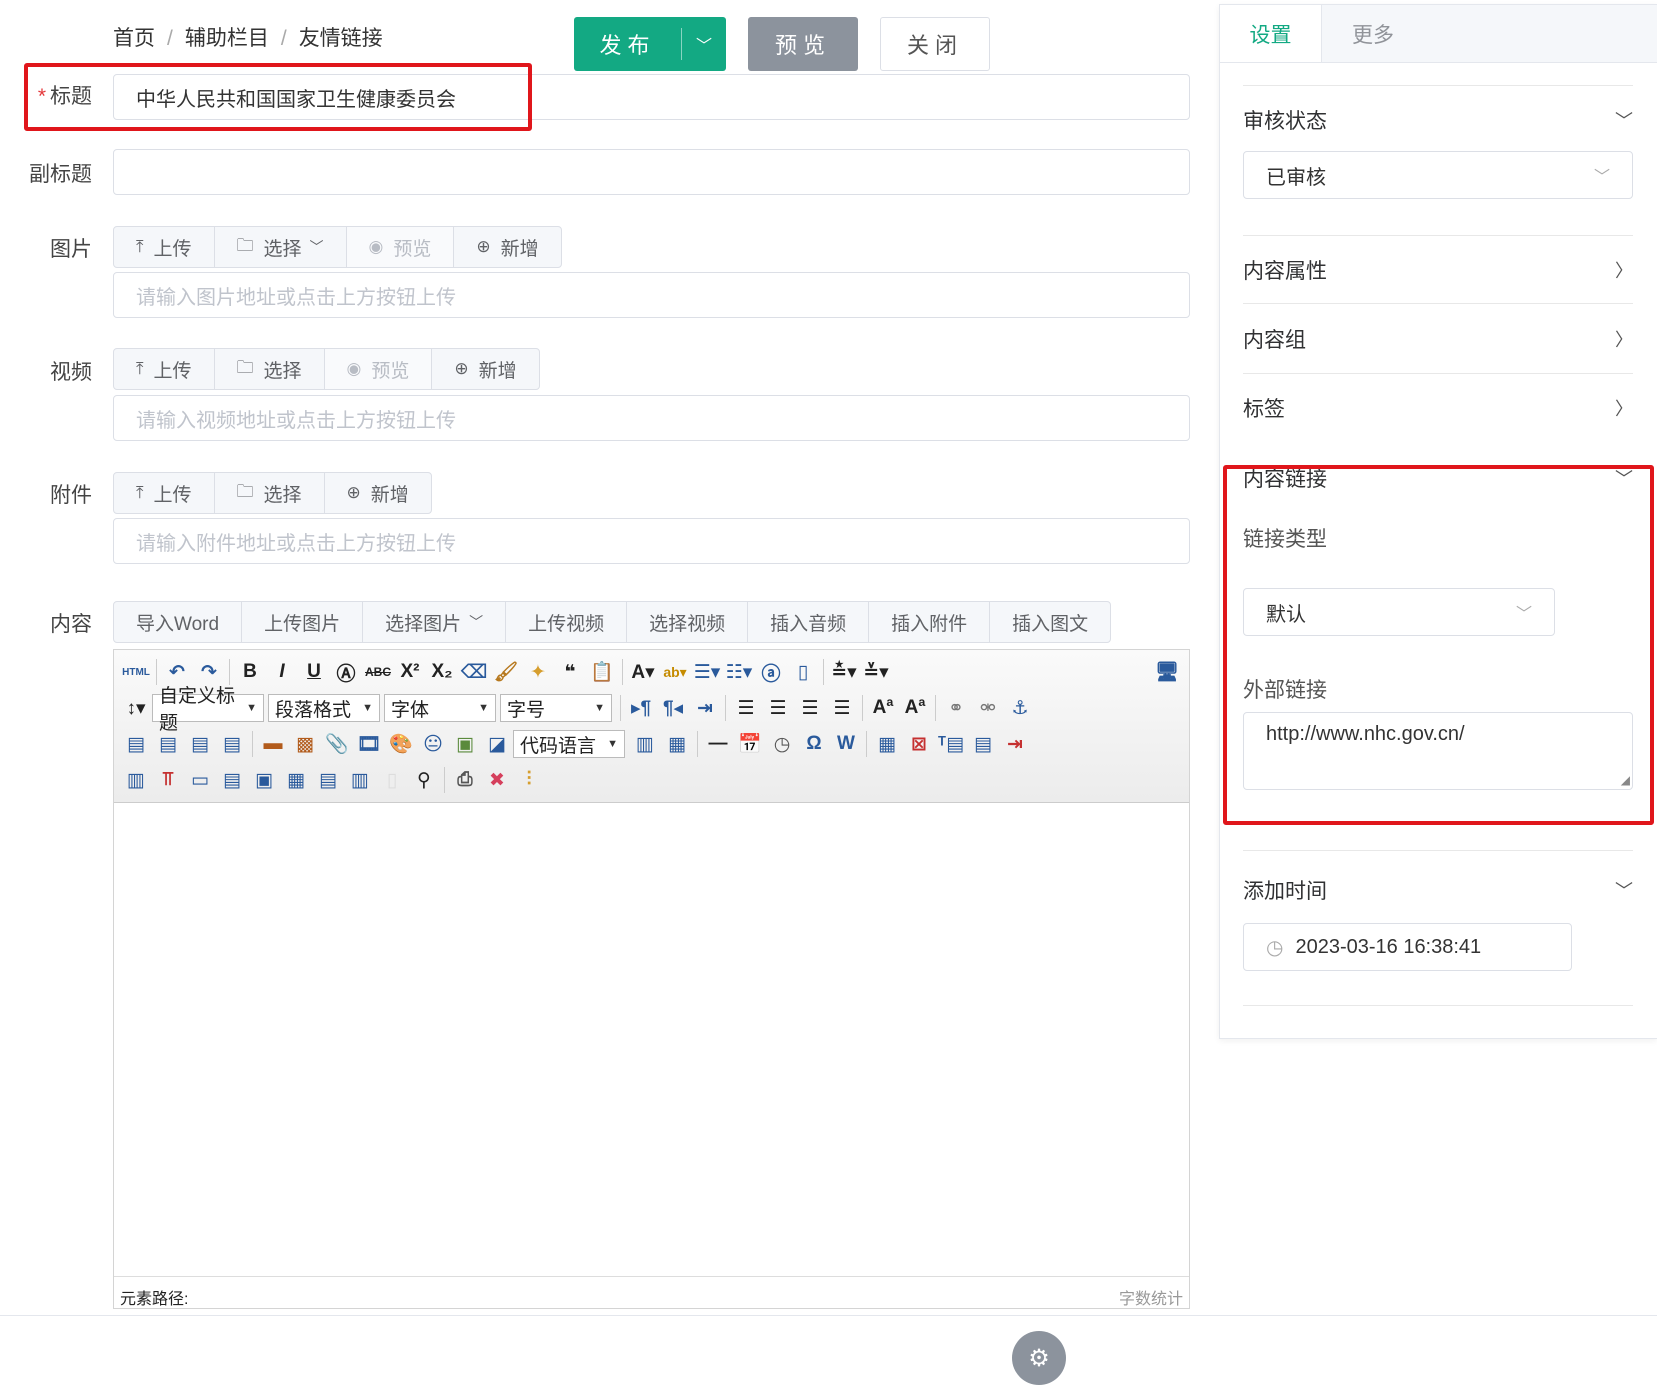  I want to click on tags-section: 标签〉, so click(1438, 408).